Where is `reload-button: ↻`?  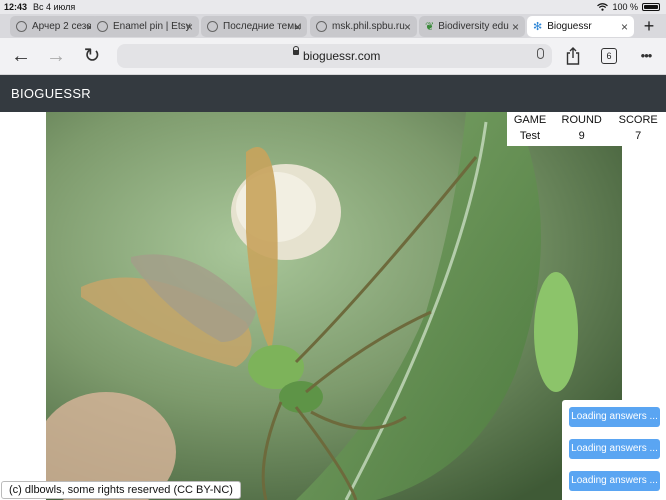
reload-button: ↻ is located at coordinates (92, 56).